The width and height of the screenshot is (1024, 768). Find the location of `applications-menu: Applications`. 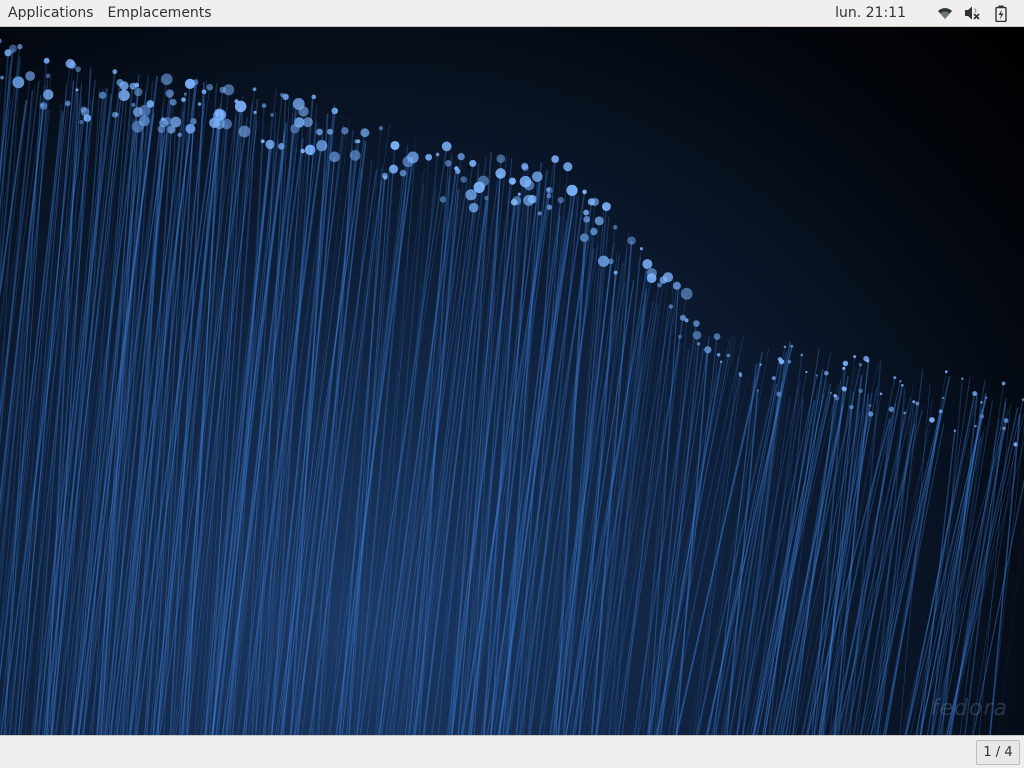

applications-menu: Applications is located at coordinates (52, 13).